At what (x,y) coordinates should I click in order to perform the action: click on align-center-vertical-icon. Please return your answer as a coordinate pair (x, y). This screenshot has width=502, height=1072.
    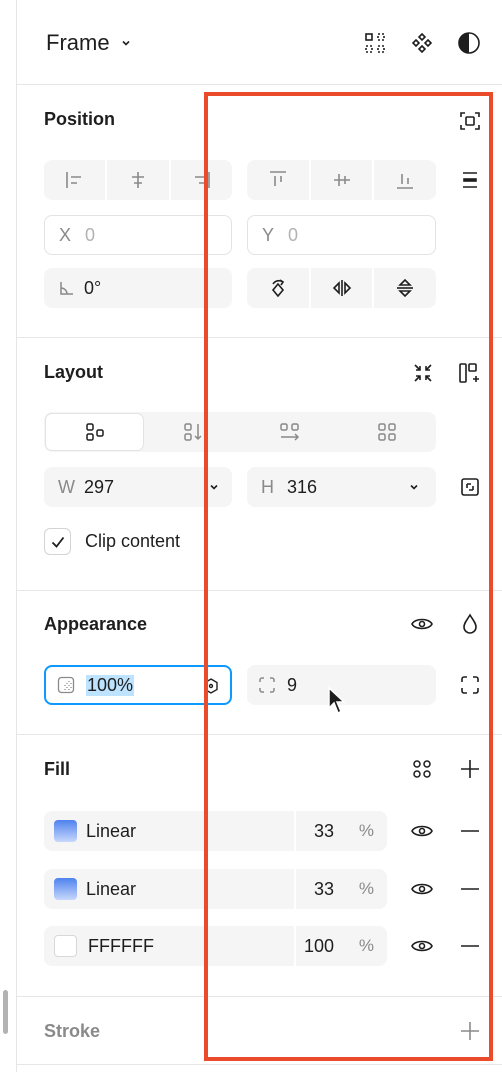
    Looking at the image, I should click on (343, 180).